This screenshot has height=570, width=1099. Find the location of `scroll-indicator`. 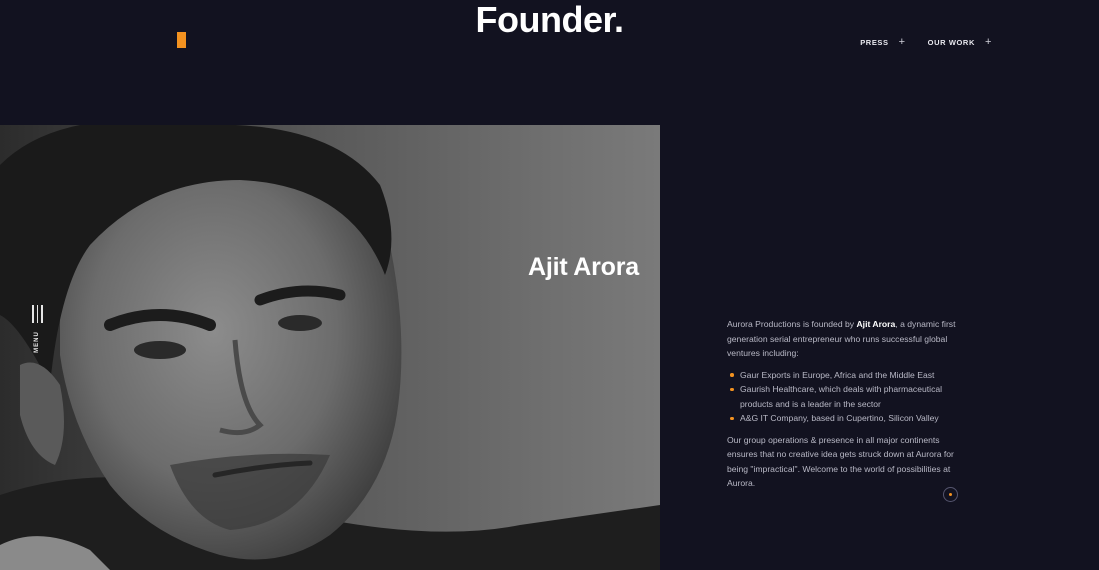

scroll-indicator is located at coordinates (950, 494).